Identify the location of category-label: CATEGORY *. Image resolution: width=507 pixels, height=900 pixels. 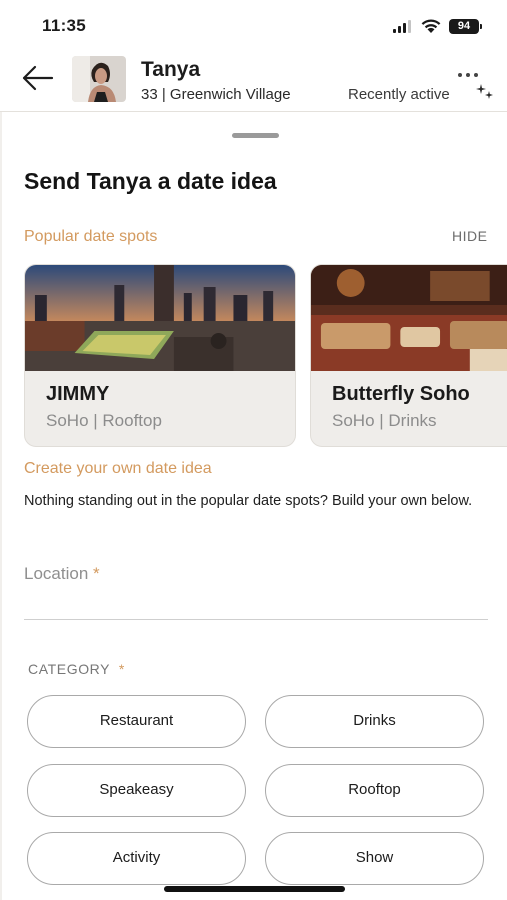
(76, 669).